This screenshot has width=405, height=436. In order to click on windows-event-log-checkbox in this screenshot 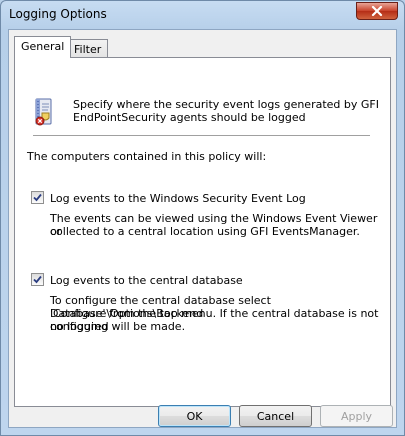, I will do `click(37, 197)`.